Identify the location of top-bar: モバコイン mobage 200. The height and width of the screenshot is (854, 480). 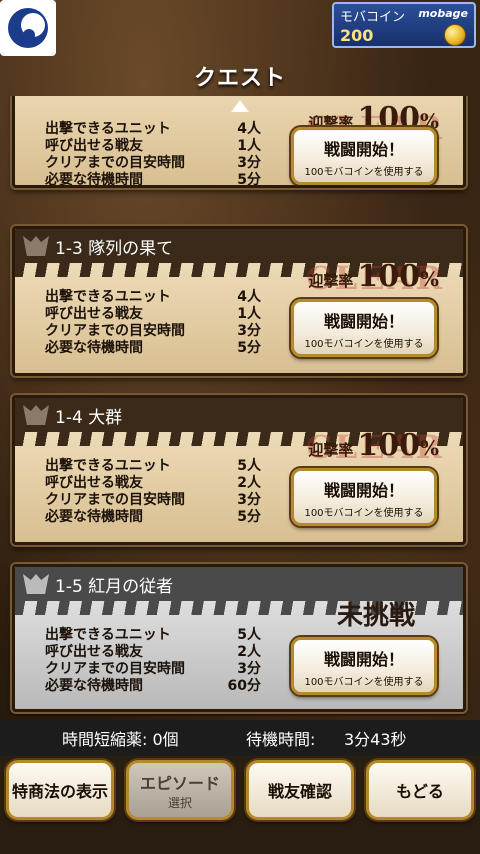
(240, 28).